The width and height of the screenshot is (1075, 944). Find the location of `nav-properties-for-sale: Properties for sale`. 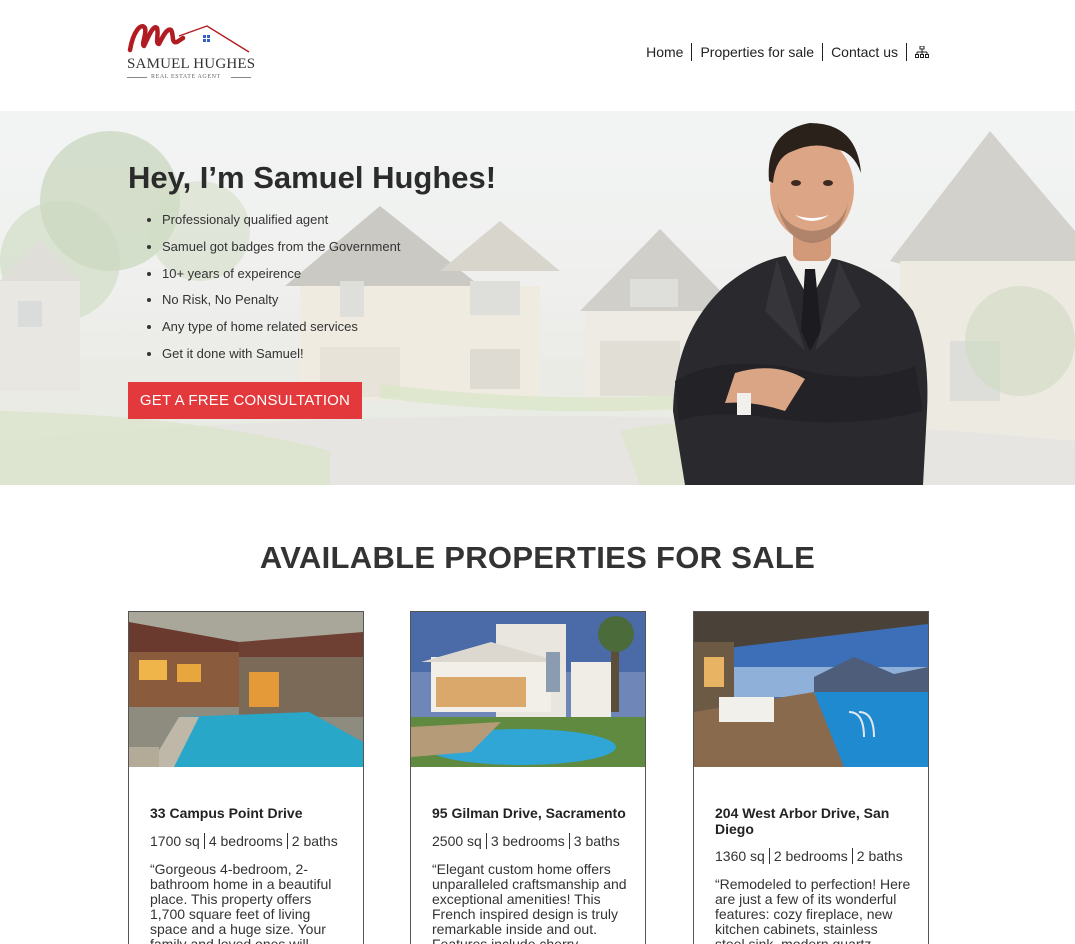

nav-properties-for-sale: Properties for sale is located at coordinates (758, 52).